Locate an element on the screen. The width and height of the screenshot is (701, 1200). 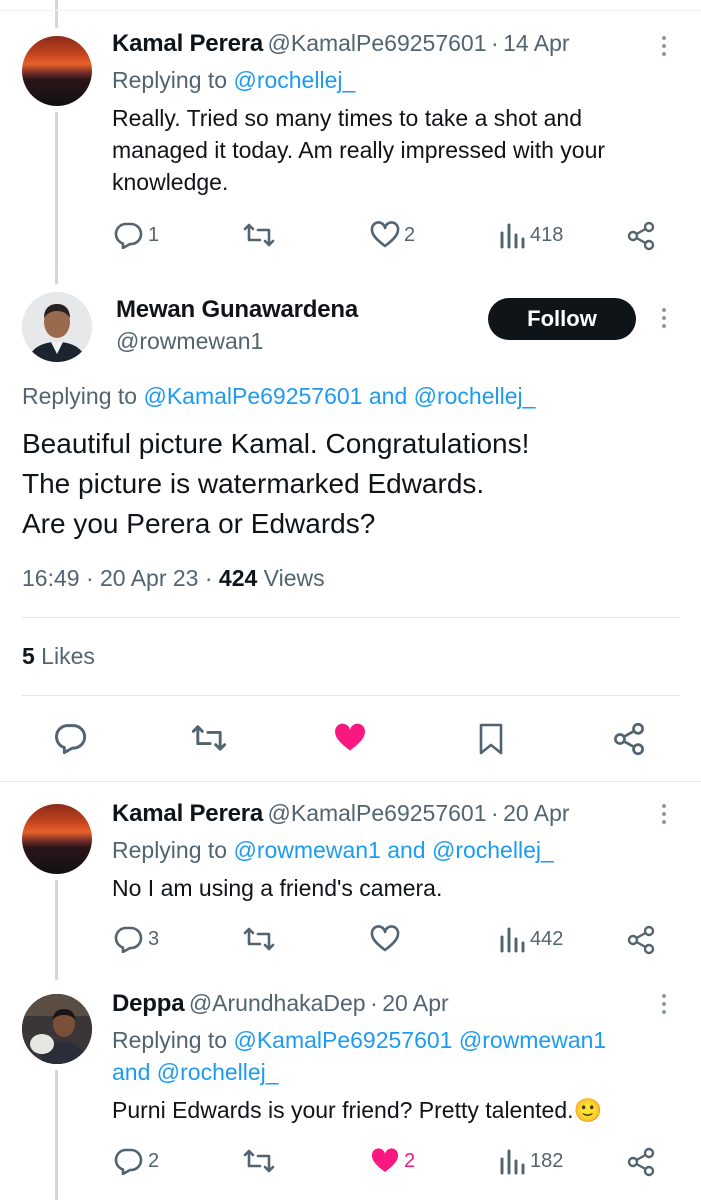
tweet-text: No I am using a friend's camera. is located at coordinates (277, 888).